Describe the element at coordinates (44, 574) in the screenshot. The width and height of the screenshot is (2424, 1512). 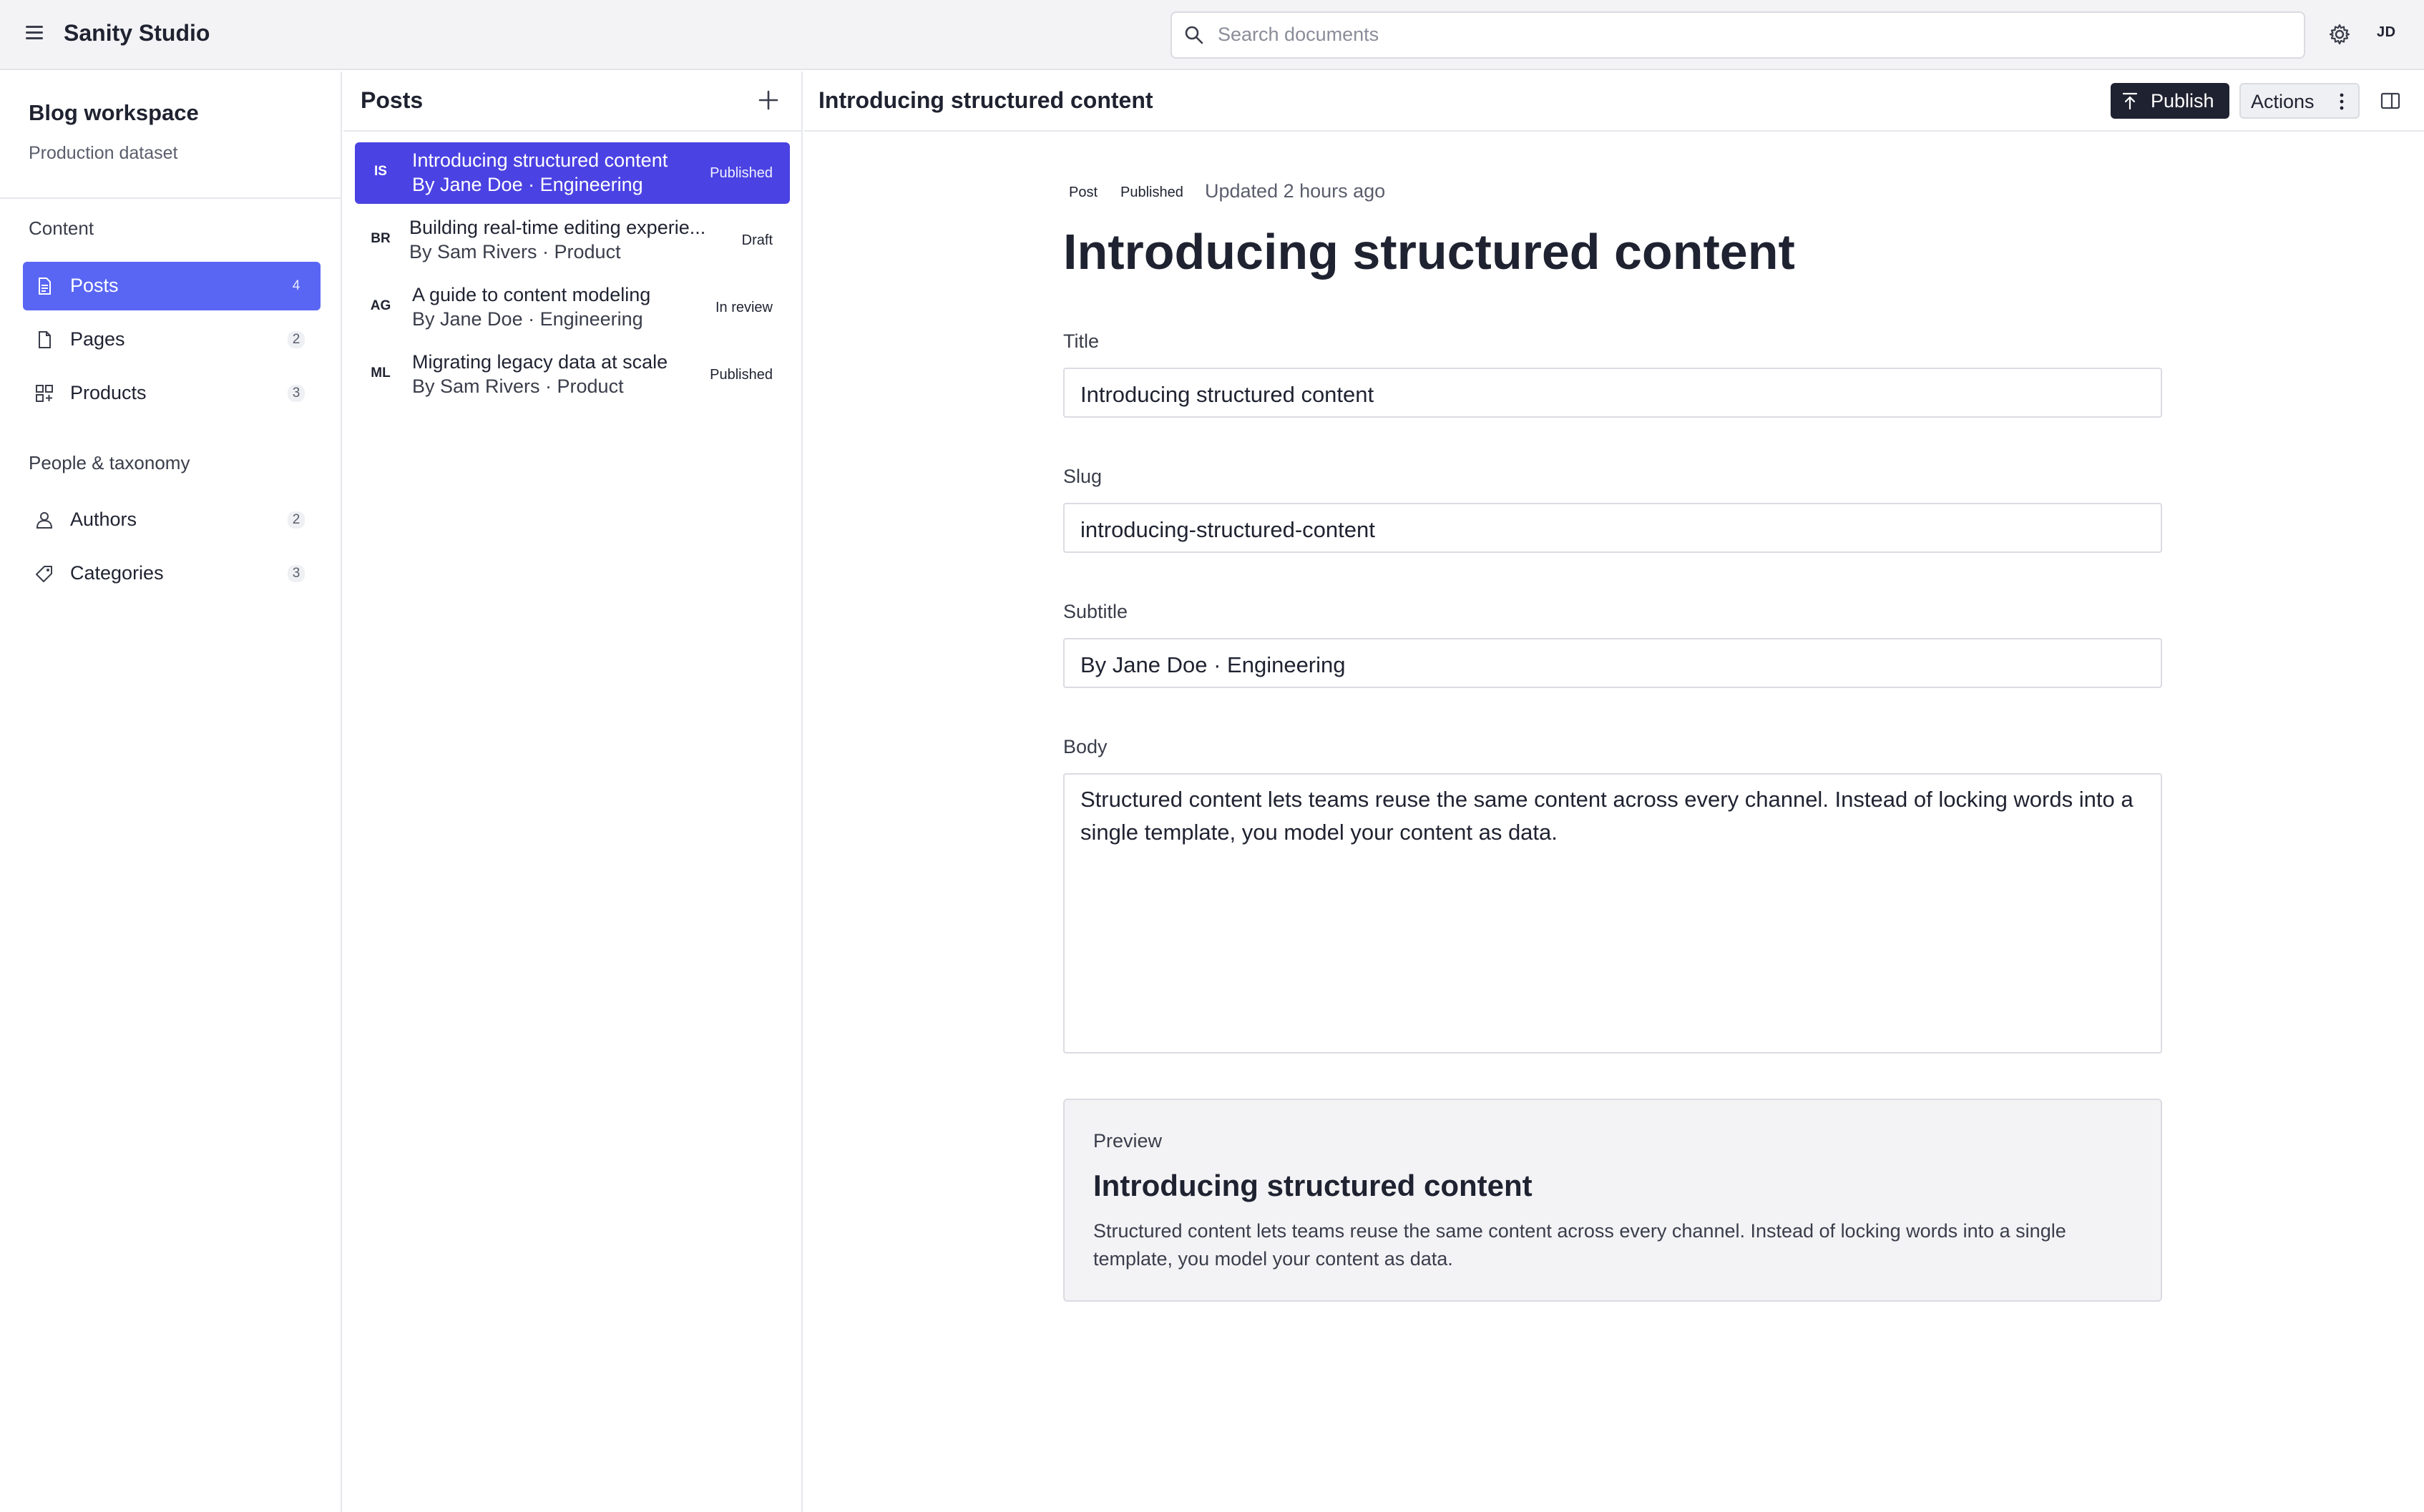
I see `tag-icon` at that location.